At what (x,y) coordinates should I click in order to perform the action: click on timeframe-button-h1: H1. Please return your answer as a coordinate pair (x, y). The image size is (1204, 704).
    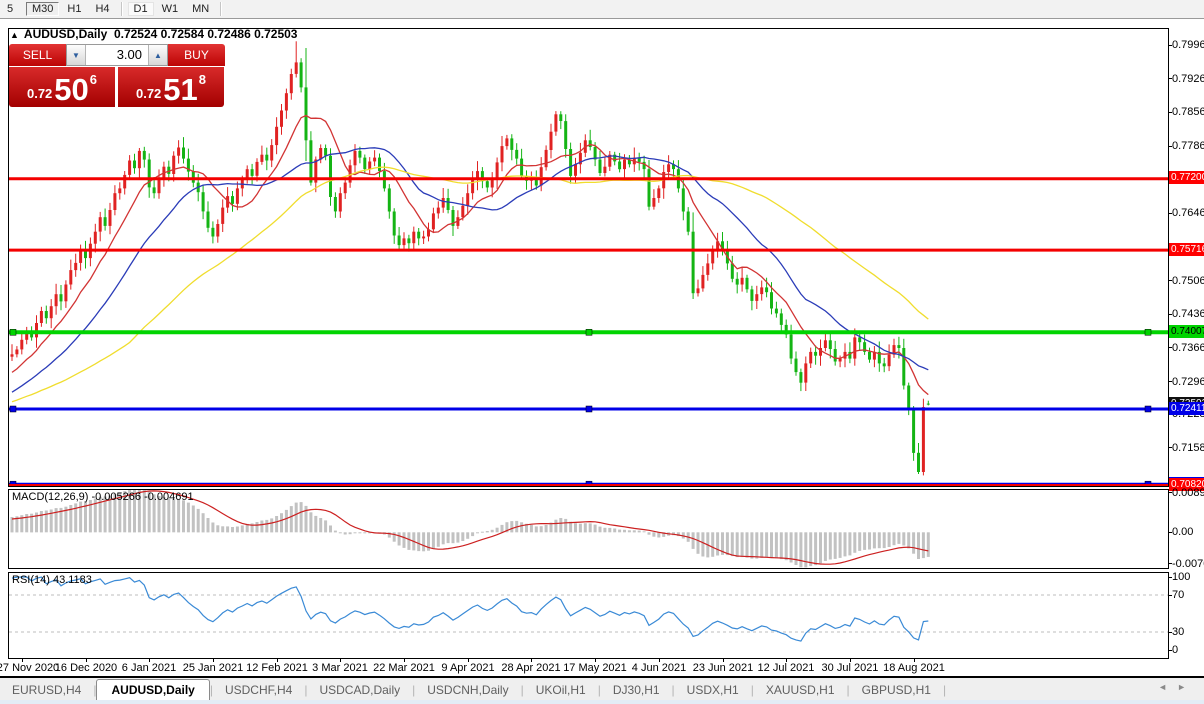
    Looking at the image, I should click on (74, 9).